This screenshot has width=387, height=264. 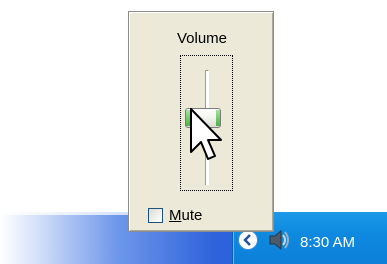 I want to click on mouse-pointer-icon, so click(x=206, y=134).